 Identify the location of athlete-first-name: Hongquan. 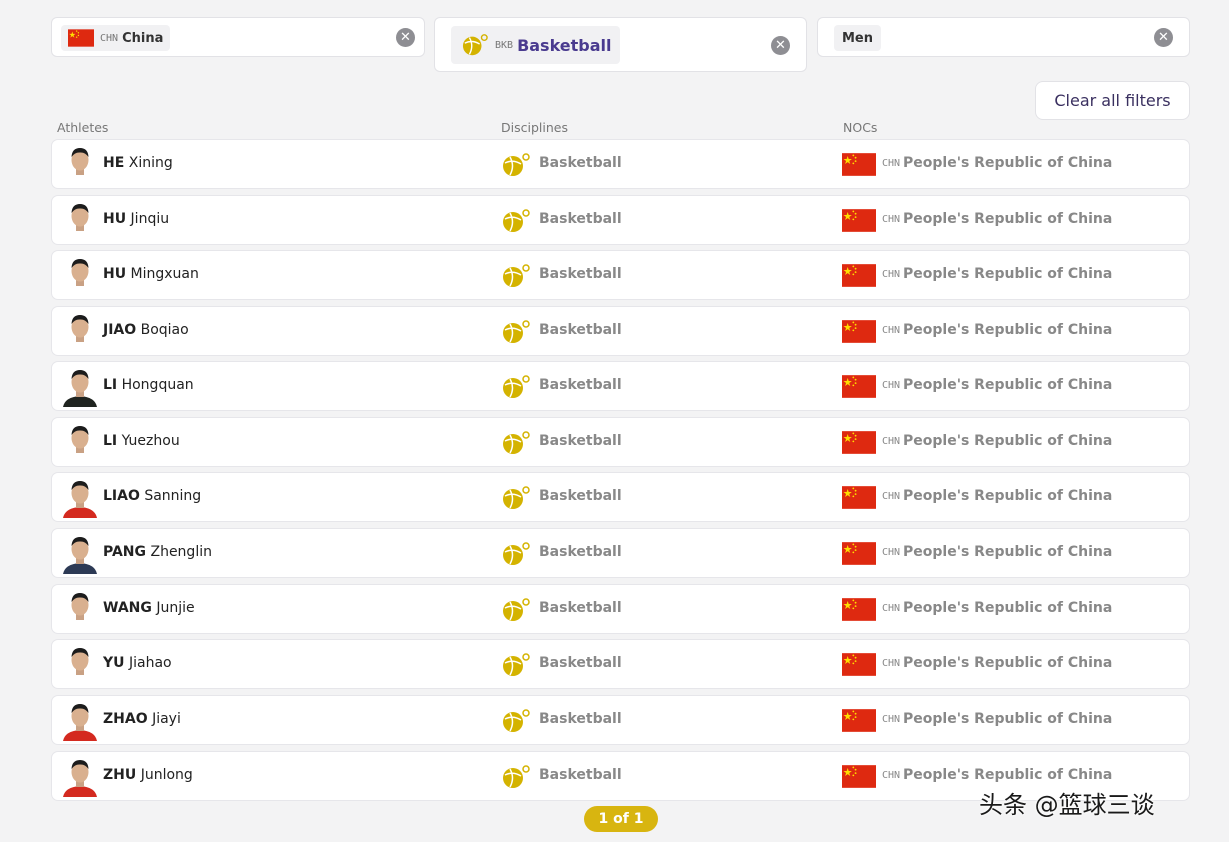
(157, 385).